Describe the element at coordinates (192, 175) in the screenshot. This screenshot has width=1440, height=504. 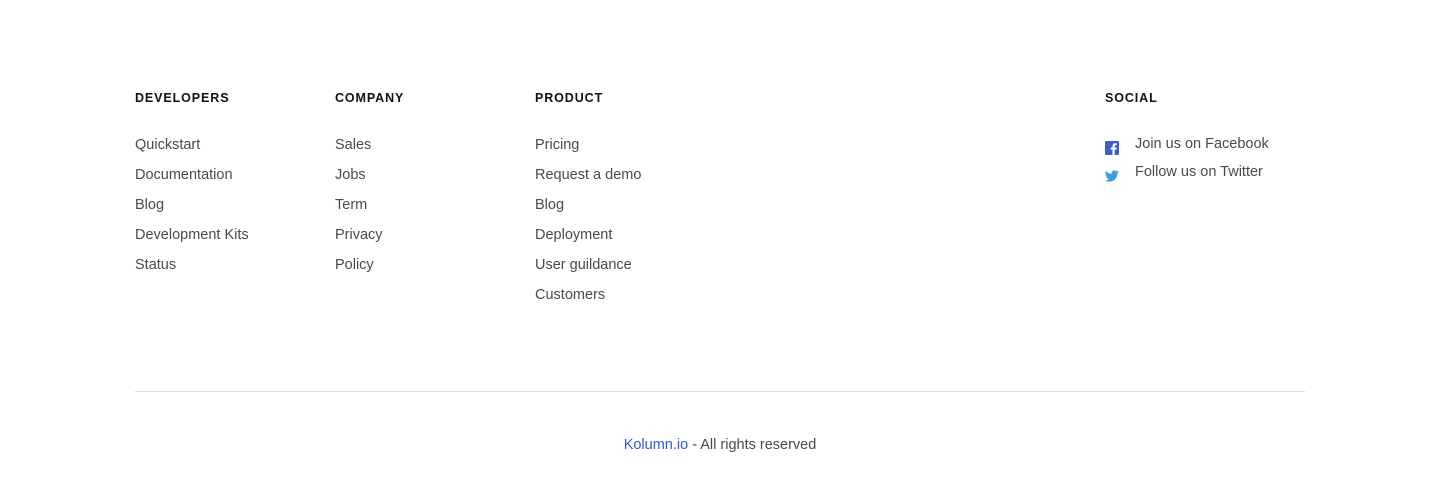
I see `link-documentation: Documentation` at that location.